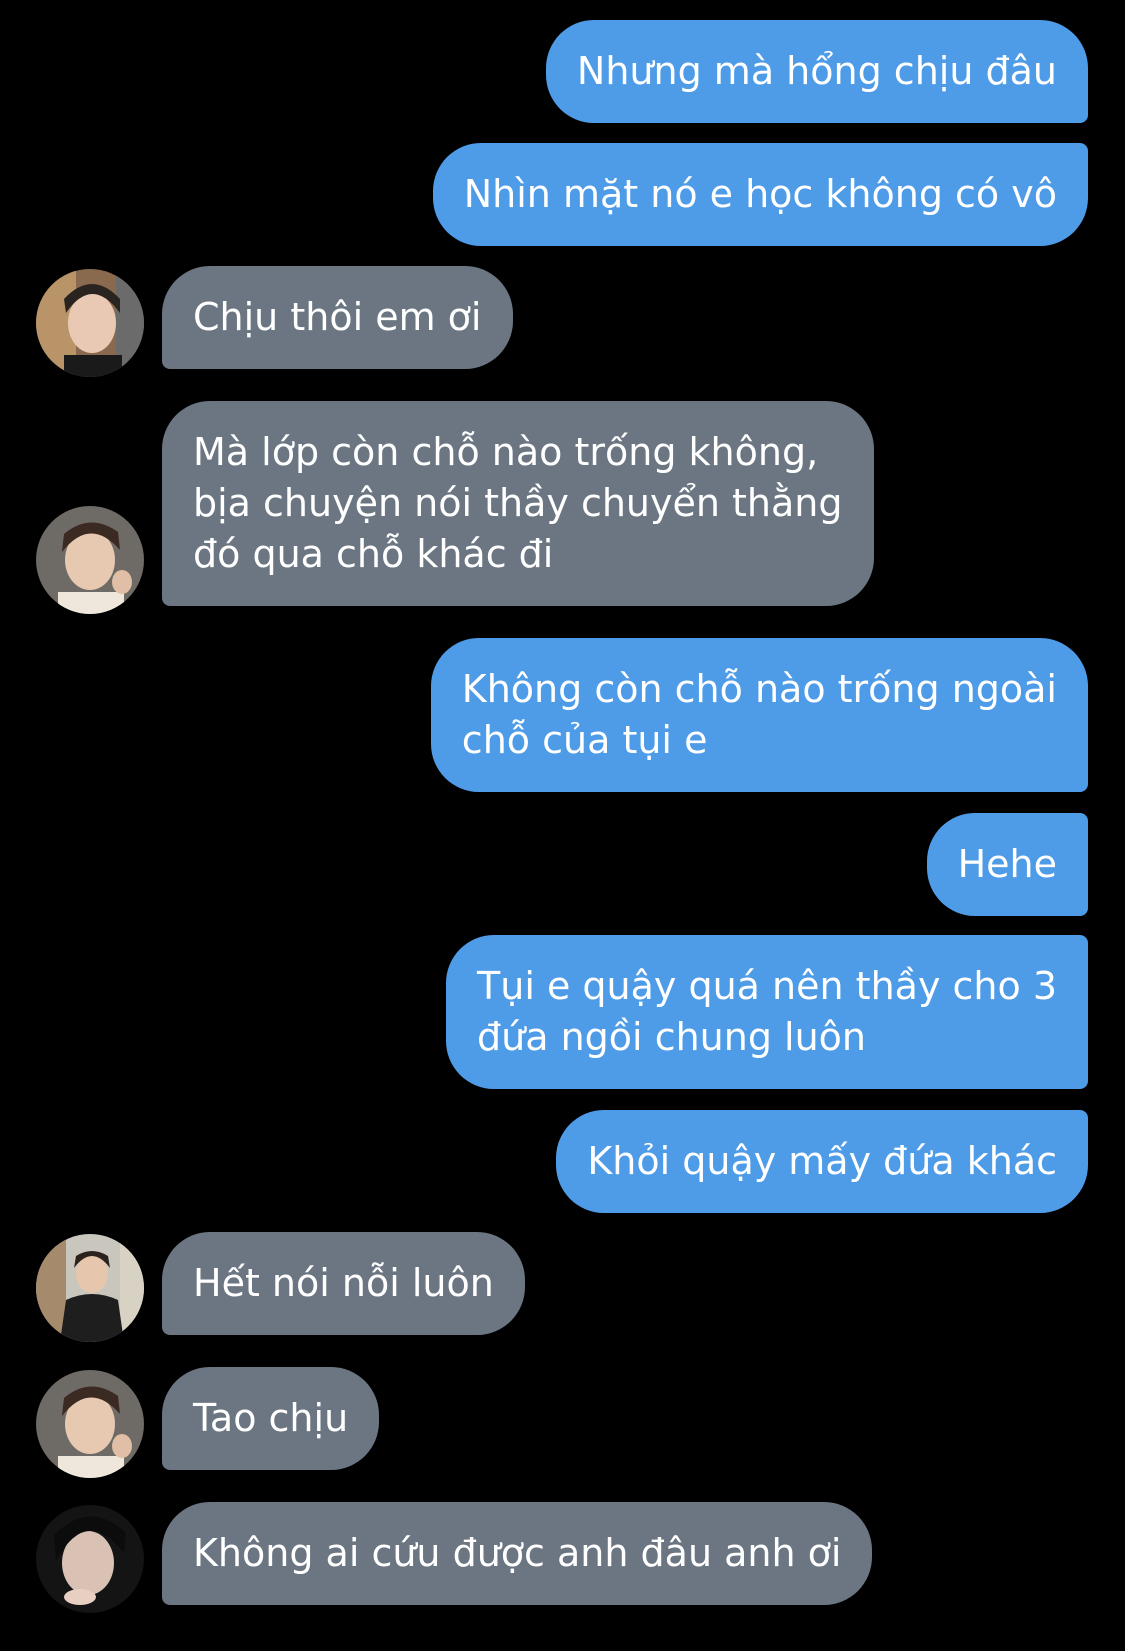  I want to click on message-text-line: Mà lớp còn chỗ nào trống không,, so click(506, 452).